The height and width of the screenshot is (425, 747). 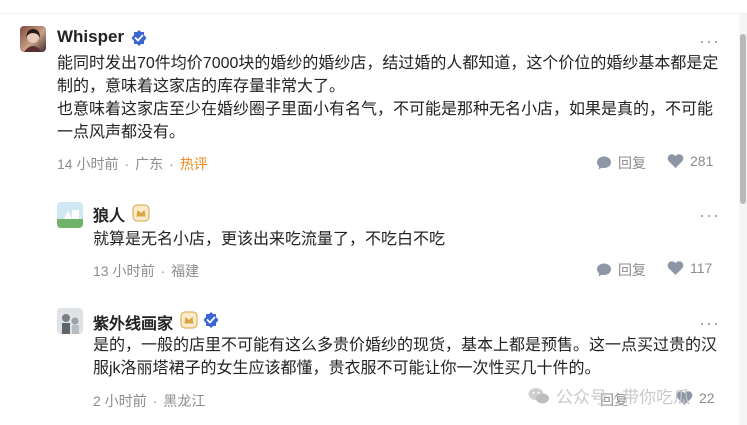 I want to click on scrollbar-thumb, so click(x=743, y=119).